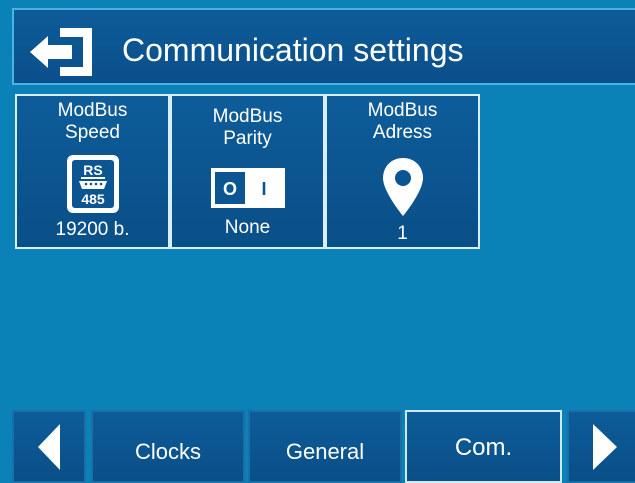 This screenshot has height=483, width=635. I want to click on svg-text: O, so click(229, 189).